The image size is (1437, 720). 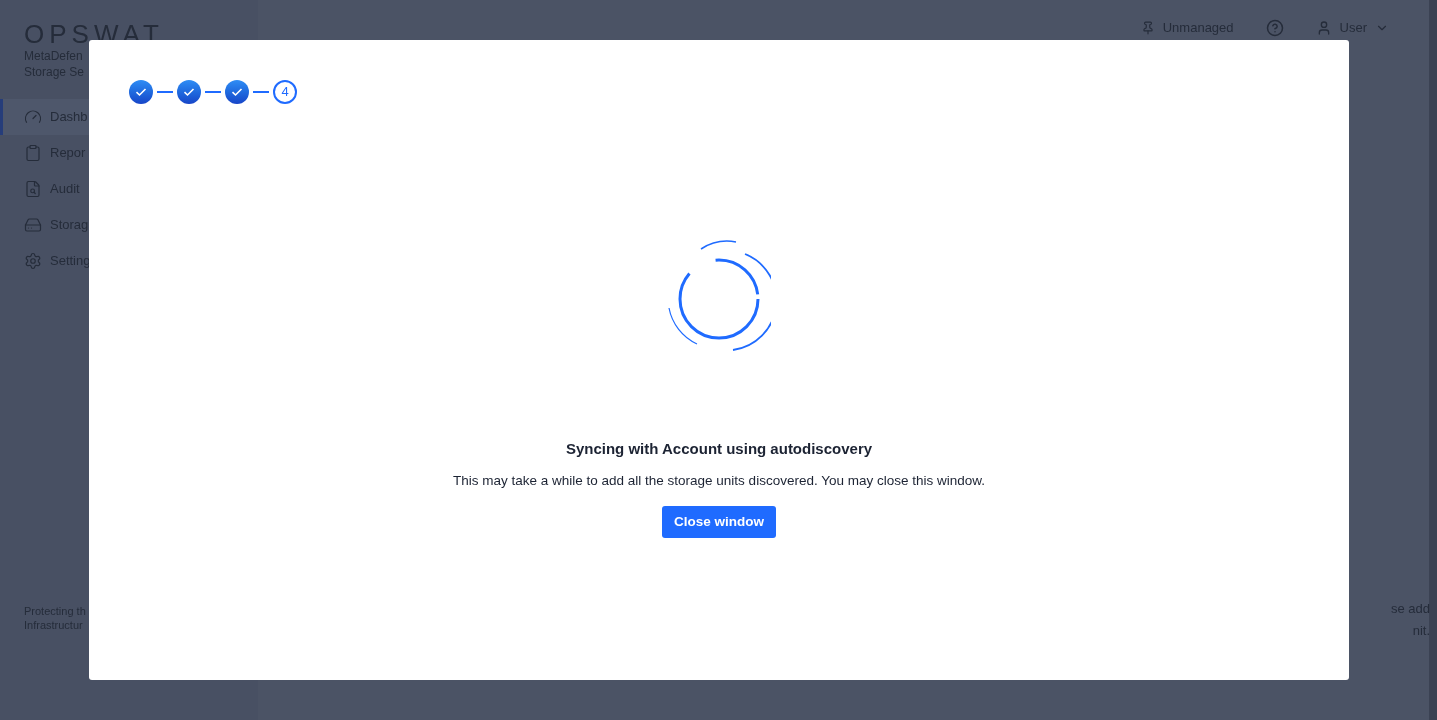 What do you see at coordinates (1274, 27) in the screenshot?
I see `help-icon` at bounding box center [1274, 27].